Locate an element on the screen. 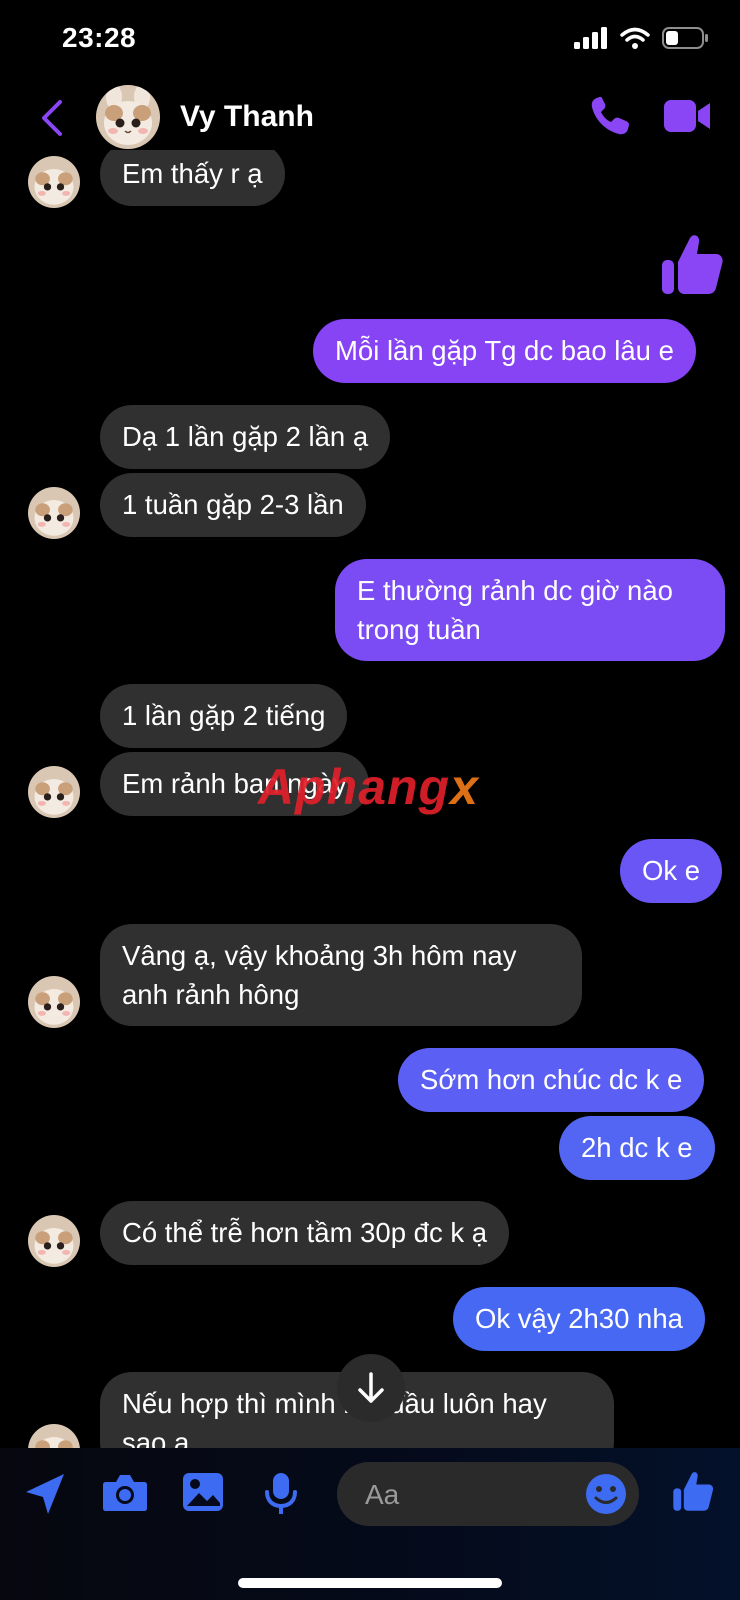 The width and height of the screenshot is (740, 1600). message-input-placeholder: Aa is located at coordinates (382, 1494).